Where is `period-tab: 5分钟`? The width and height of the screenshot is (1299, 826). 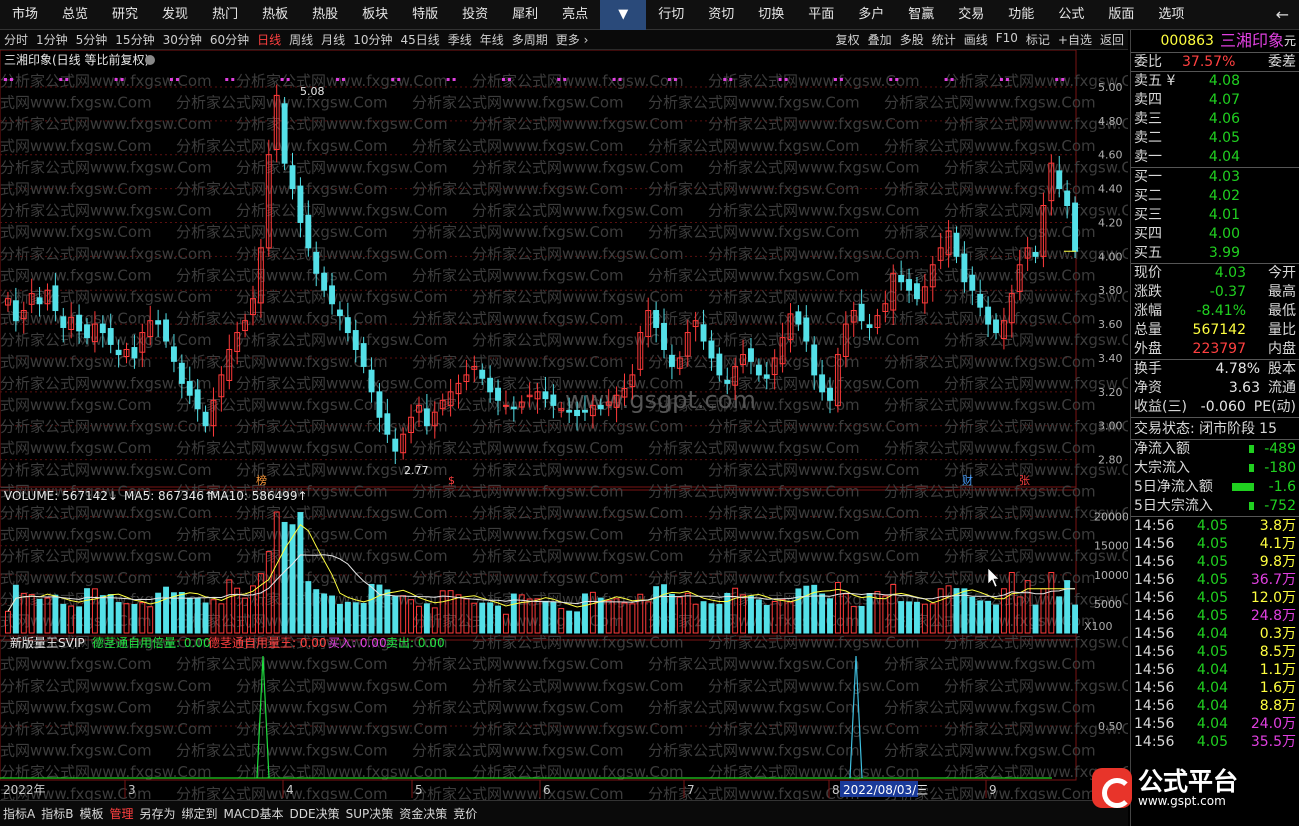 period-tab: 5分钟 is located at coordinates (92, 39).